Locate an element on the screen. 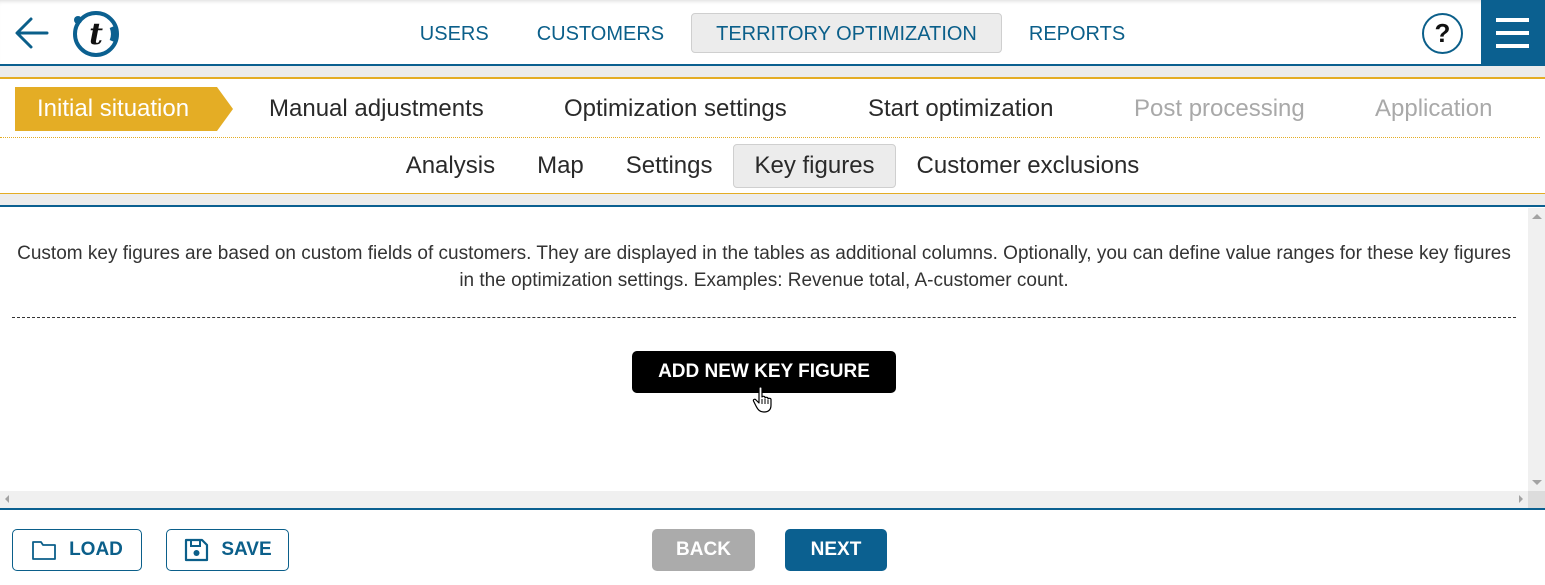 The height and width of the screenshot is (585, 1545). tab-analysis: Analysis is located at coordinates (450, 166).